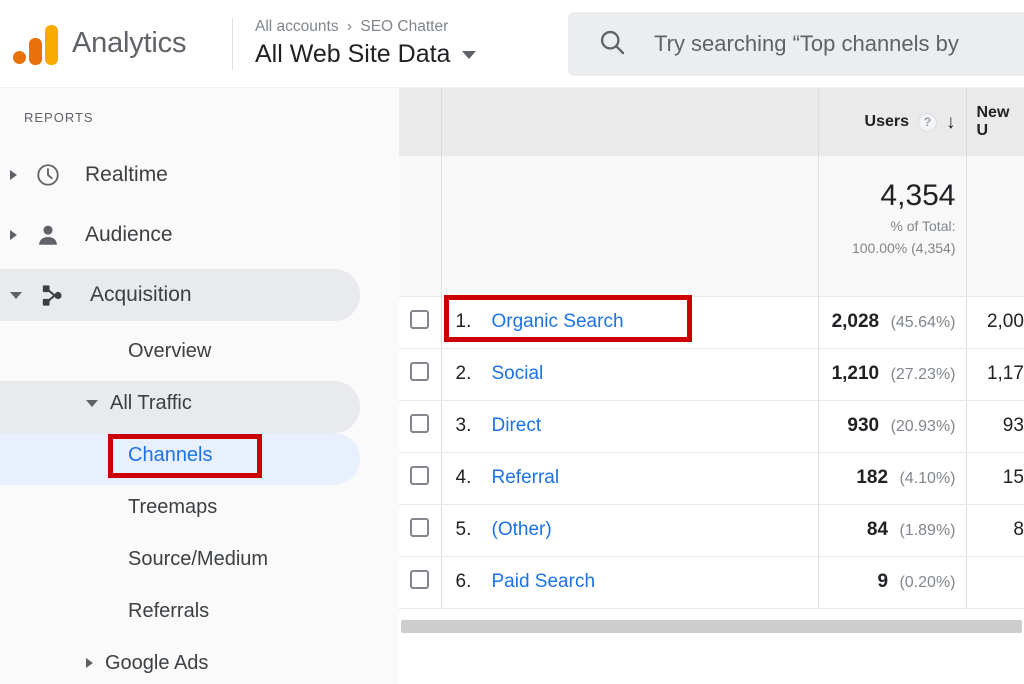  Describe the element at coordinates (53, 295) in the screenshot. I see `acquisition-nodes-icon` at that location.